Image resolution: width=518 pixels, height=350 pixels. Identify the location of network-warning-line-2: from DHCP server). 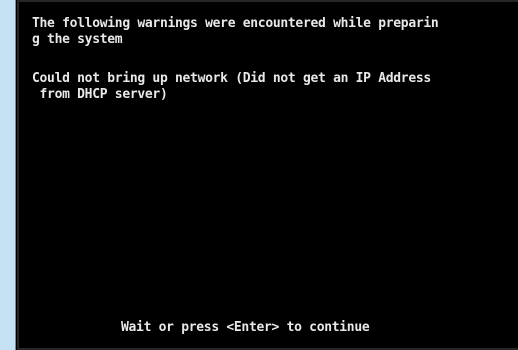
(100, 94).